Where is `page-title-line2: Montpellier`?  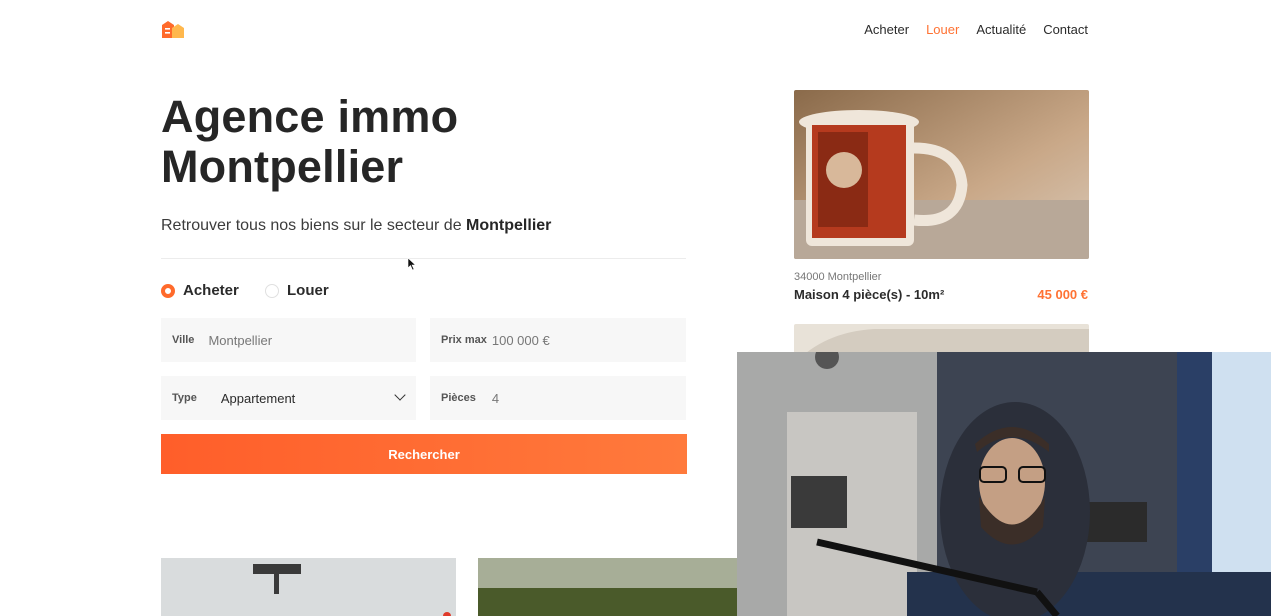 page-title-line2: Montpellier is located at coordinates (282, 166).